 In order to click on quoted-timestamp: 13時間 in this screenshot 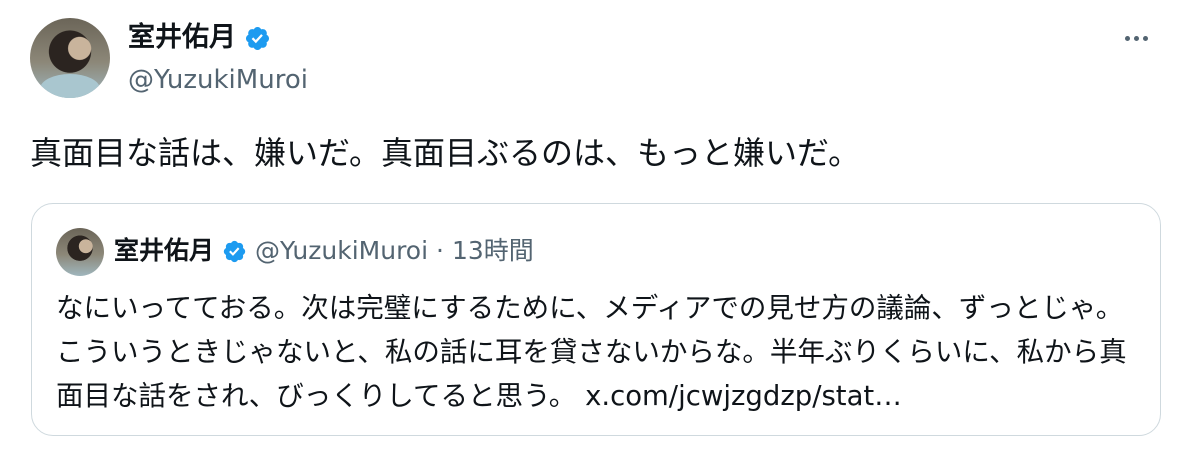, I will do `click(493, 251)`.